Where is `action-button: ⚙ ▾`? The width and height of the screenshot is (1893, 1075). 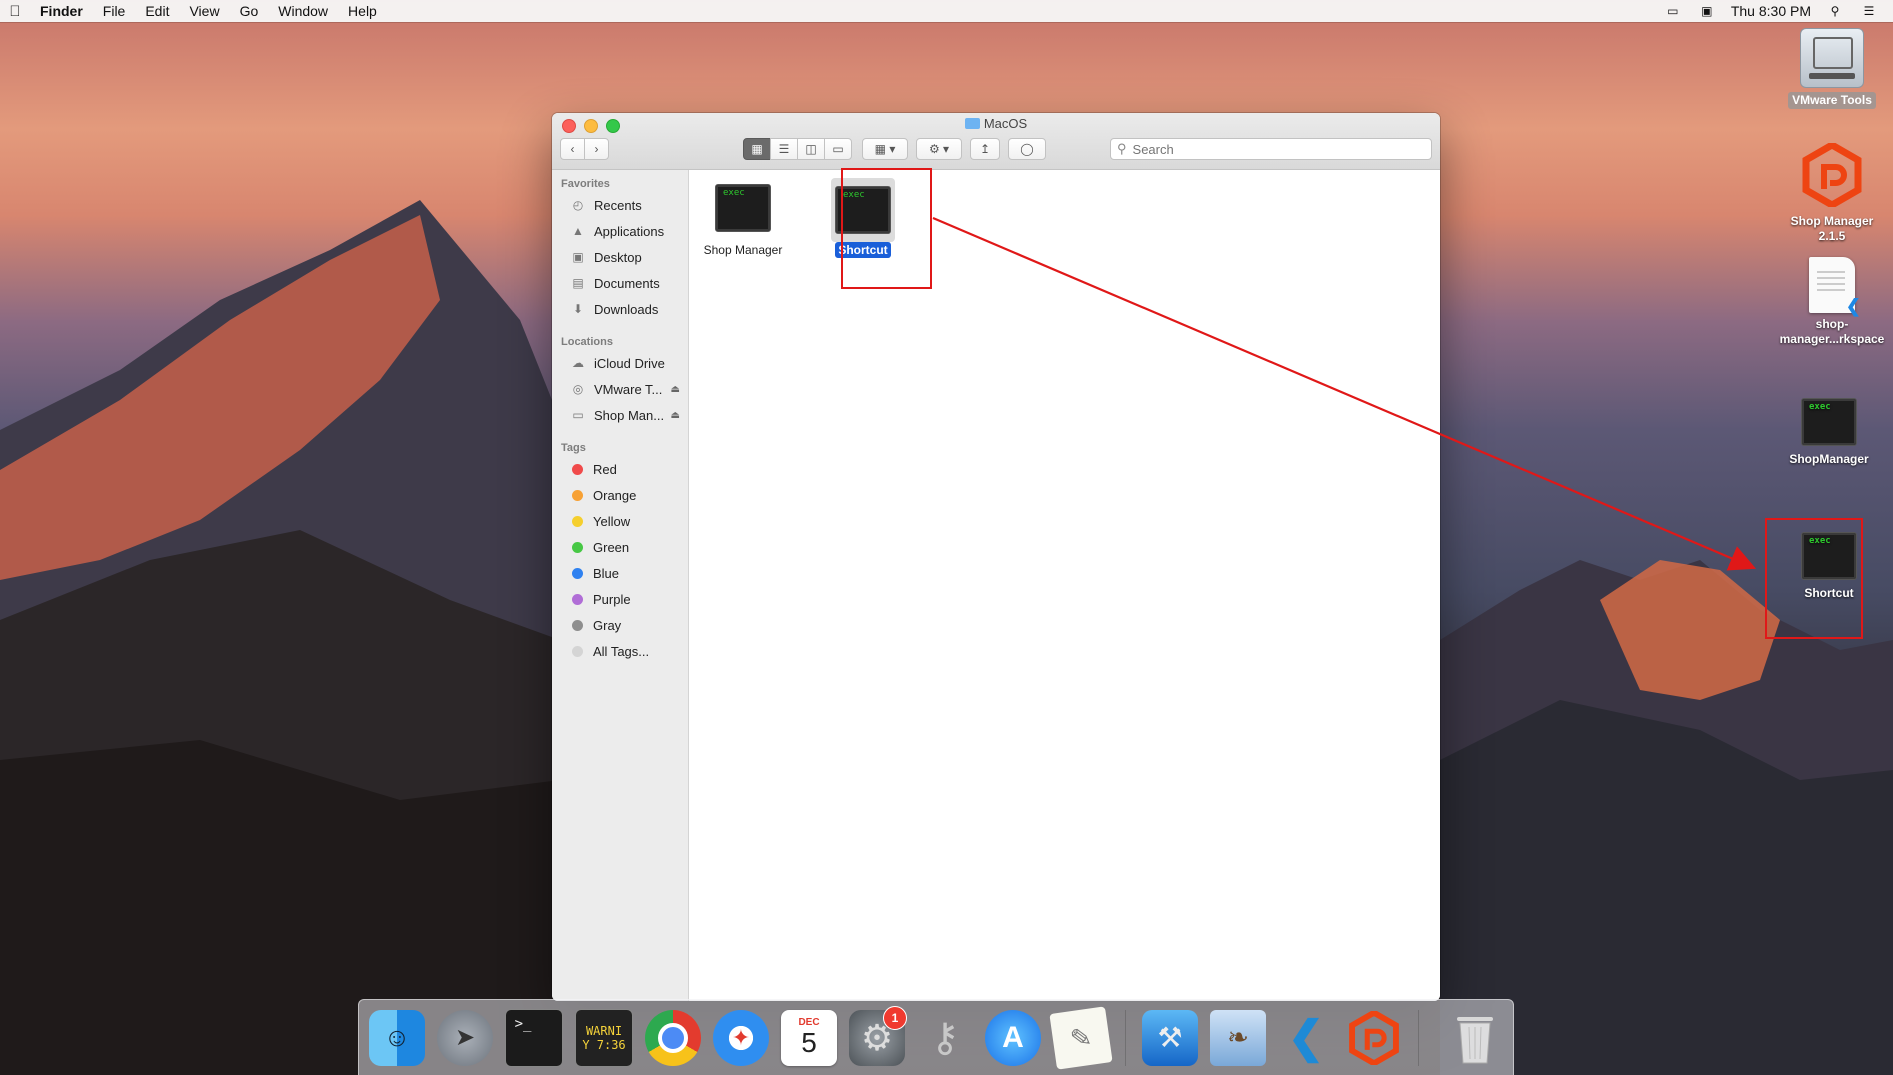 action-button: ⚙ ▾ is located at coordinates (939, 149).